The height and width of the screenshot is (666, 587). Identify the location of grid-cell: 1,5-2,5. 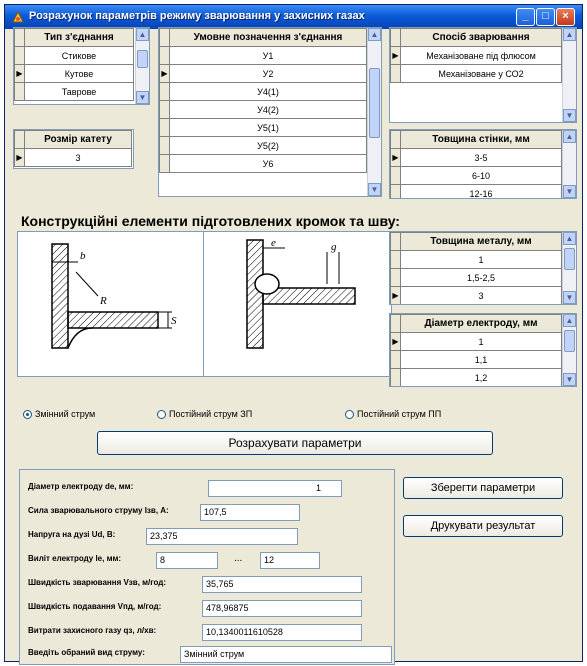
(481, 277).